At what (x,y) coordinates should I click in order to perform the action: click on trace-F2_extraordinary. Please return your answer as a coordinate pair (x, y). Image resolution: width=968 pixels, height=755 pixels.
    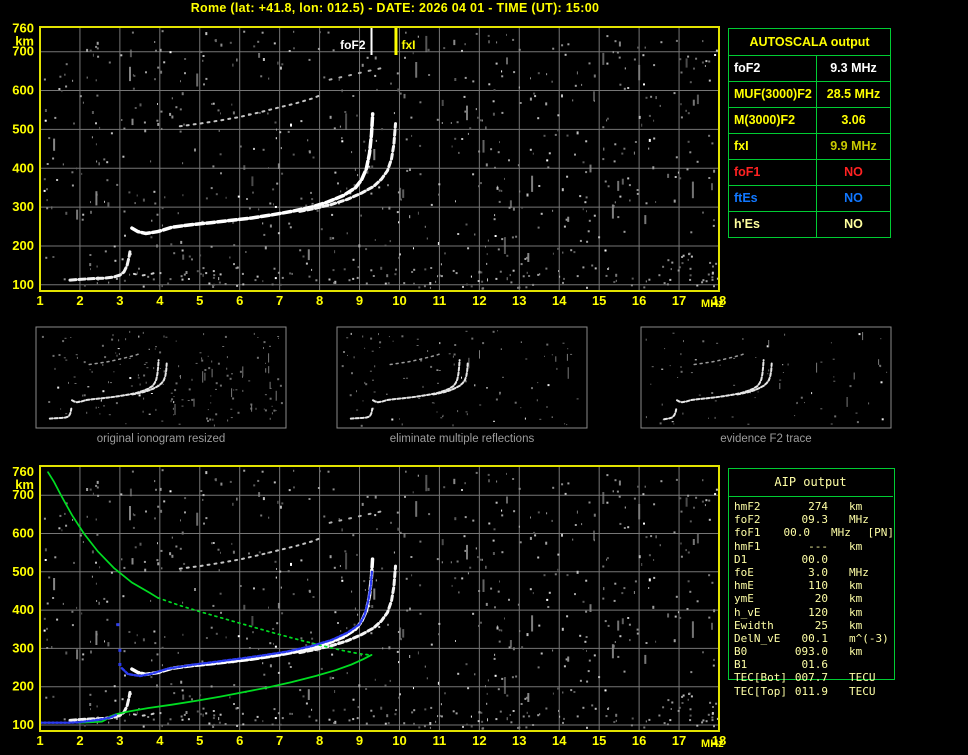
    Looking at the image, I should click on (347, 167).